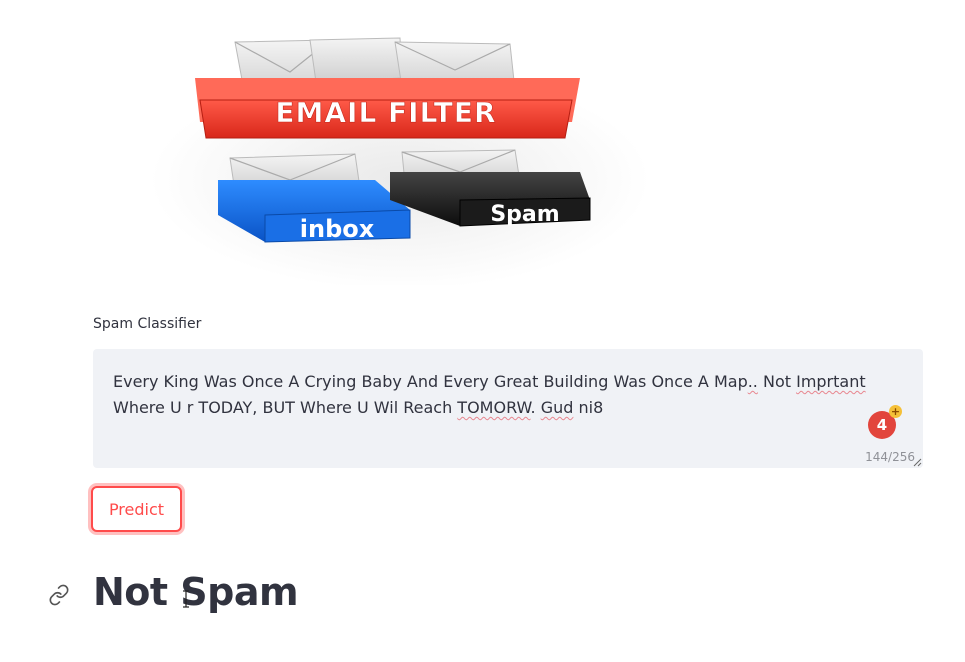  Describe the element at coordinates (494, 407) in the screenshot. I see `spellcheck-word: TOMORW` at that location.